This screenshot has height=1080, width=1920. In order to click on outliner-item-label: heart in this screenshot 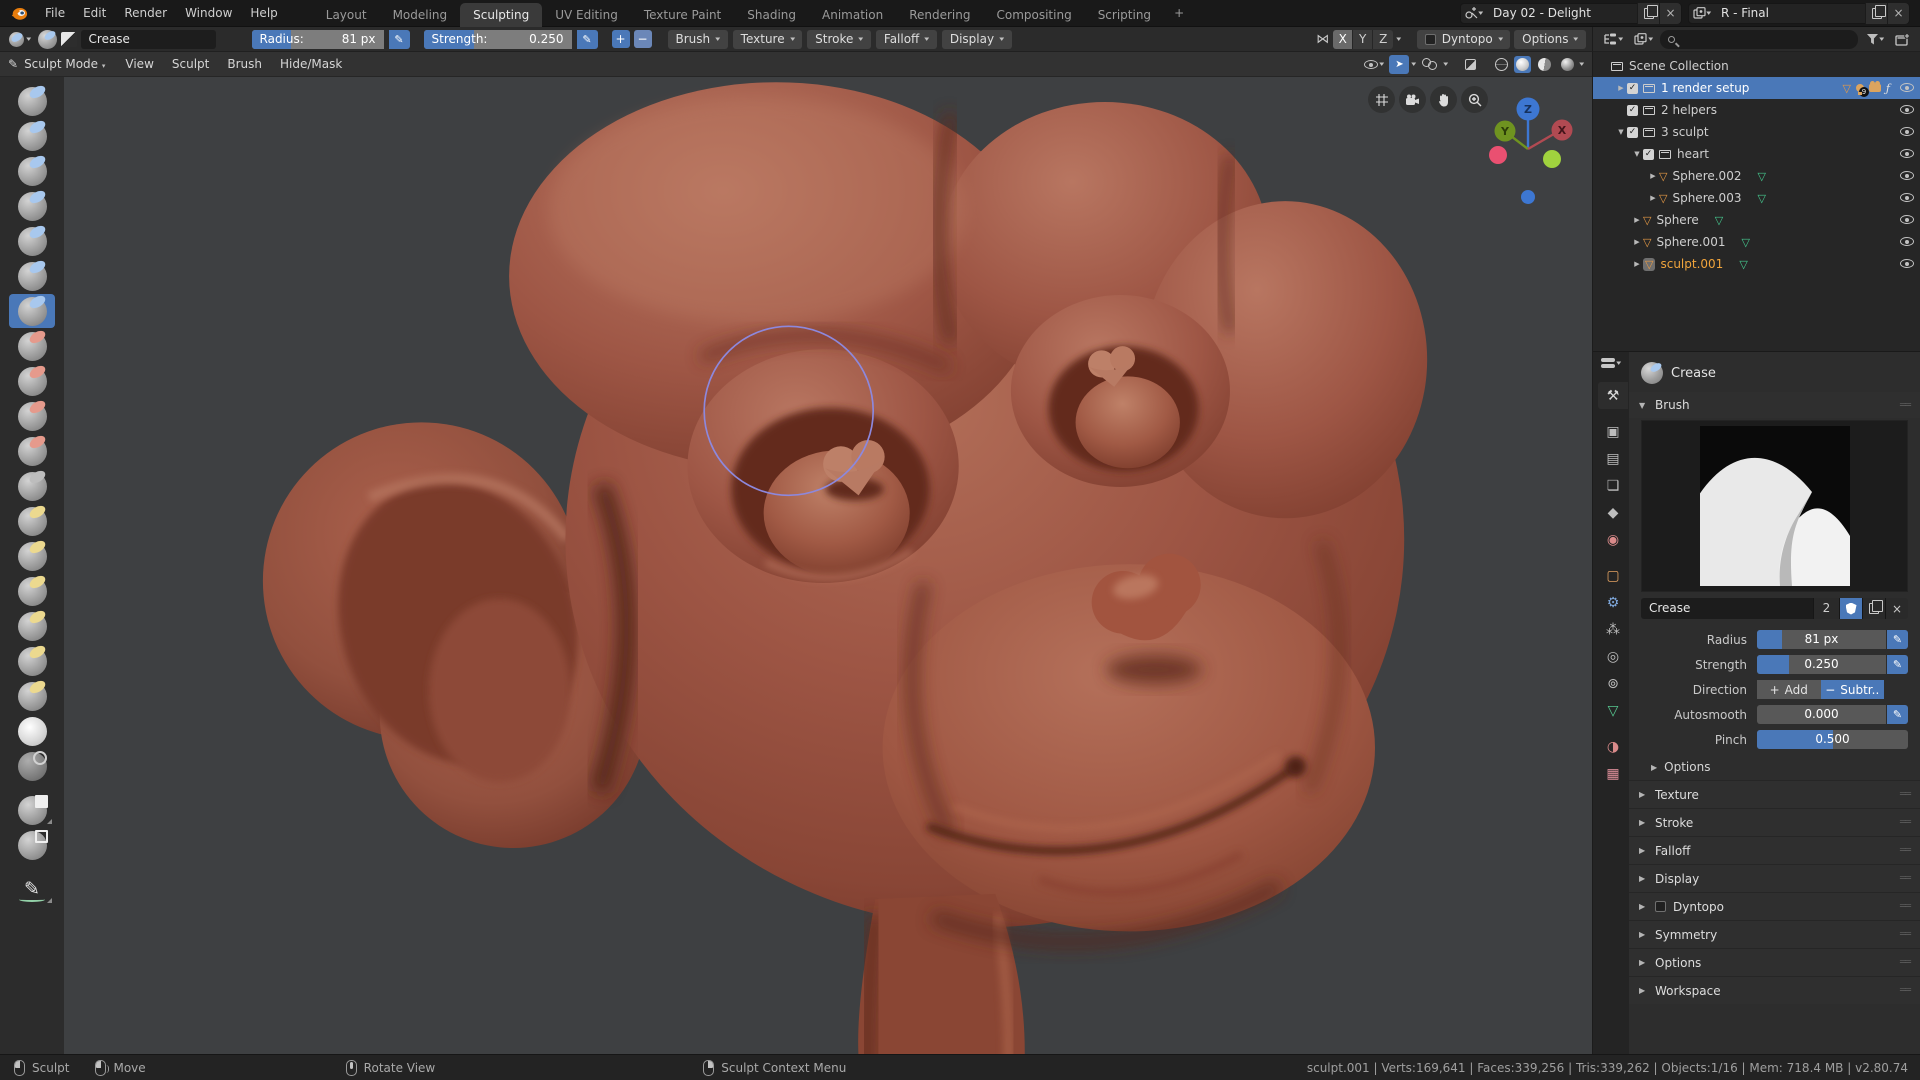, I will do `click(1693, 154)`.